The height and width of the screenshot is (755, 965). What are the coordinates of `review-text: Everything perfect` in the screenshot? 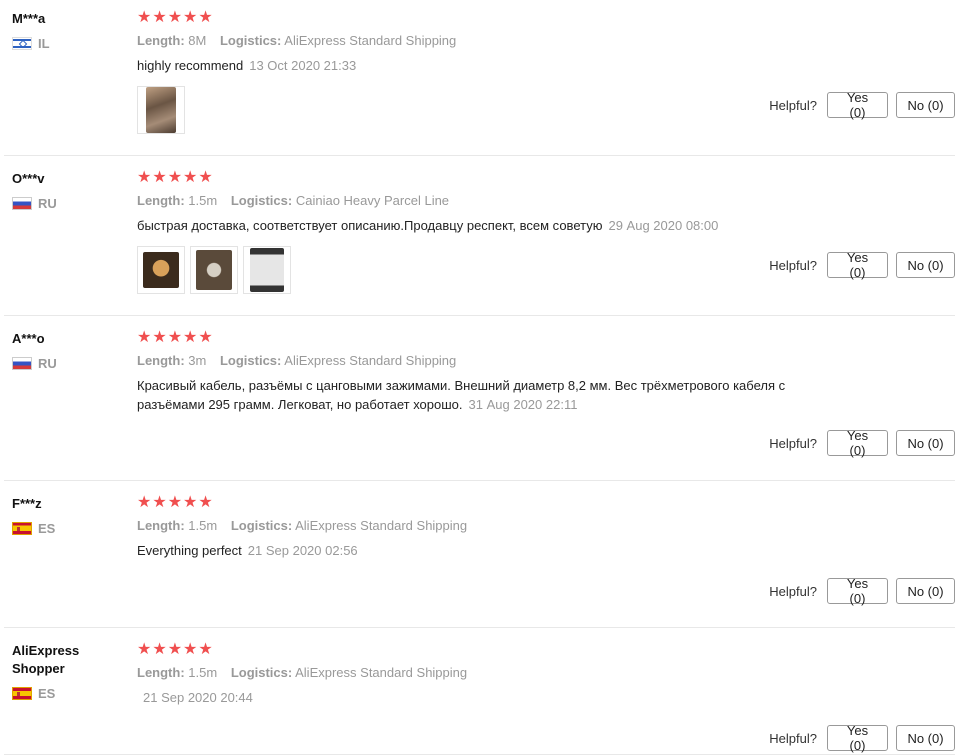 It's located at (189, 550).